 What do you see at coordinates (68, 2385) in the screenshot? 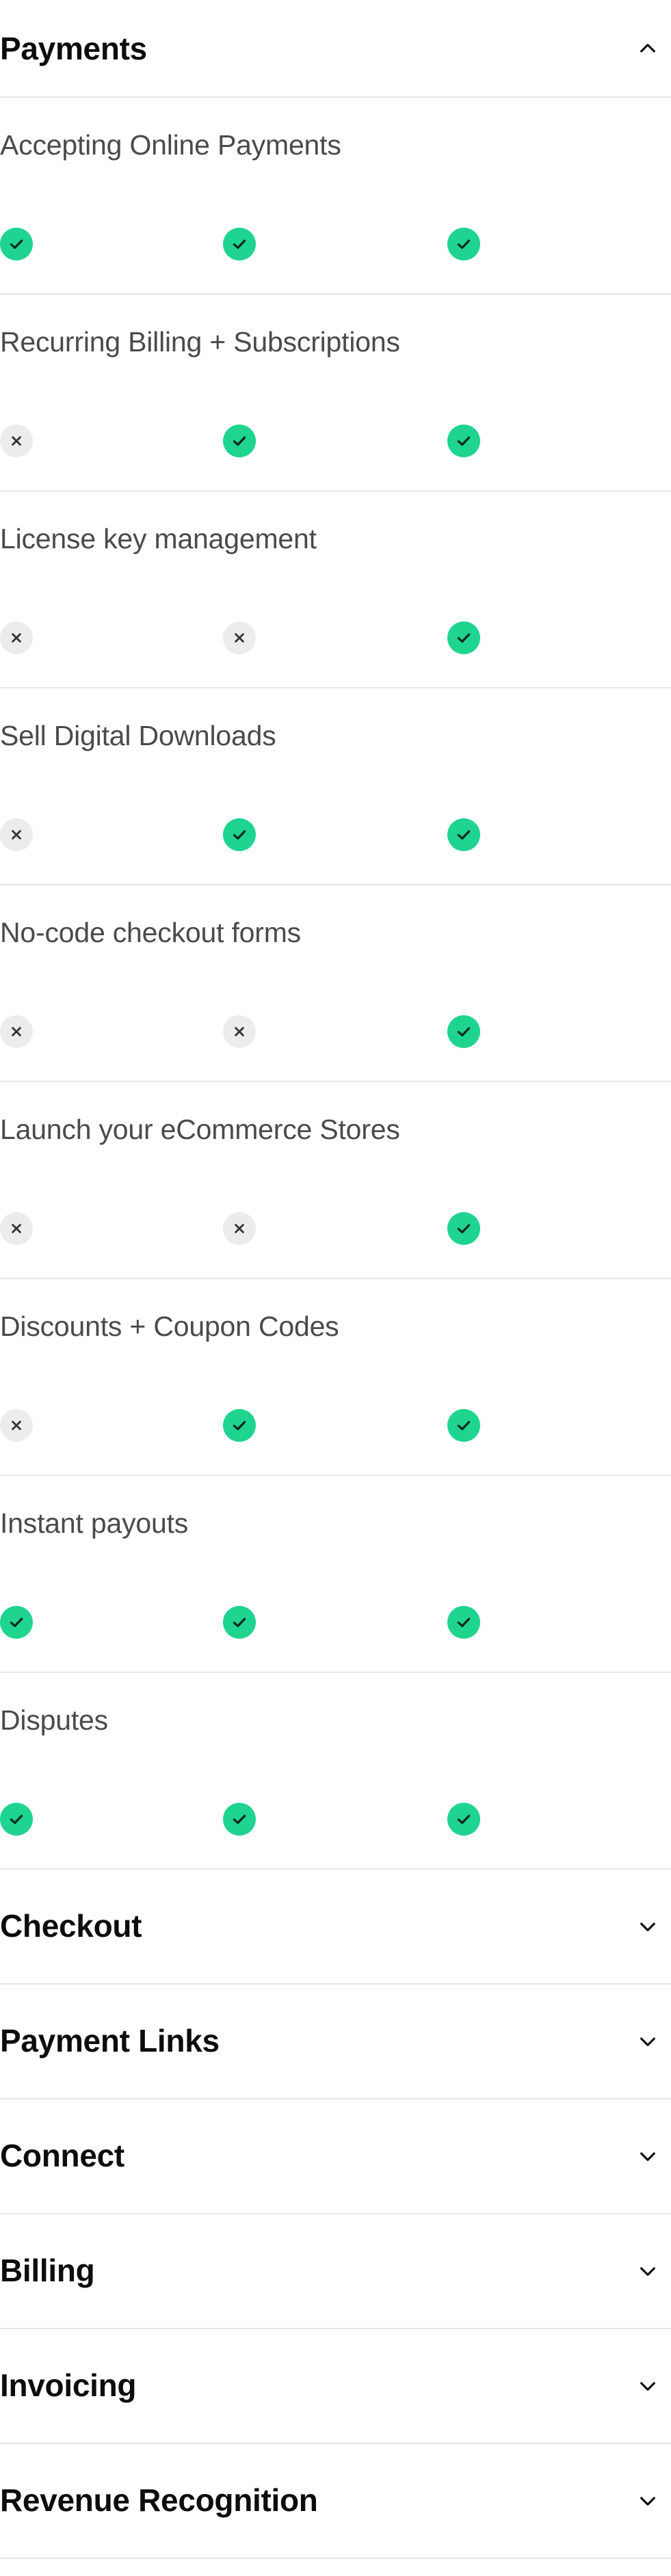
I see `section-title: Invoicing` at bounding box center [68, 2385].